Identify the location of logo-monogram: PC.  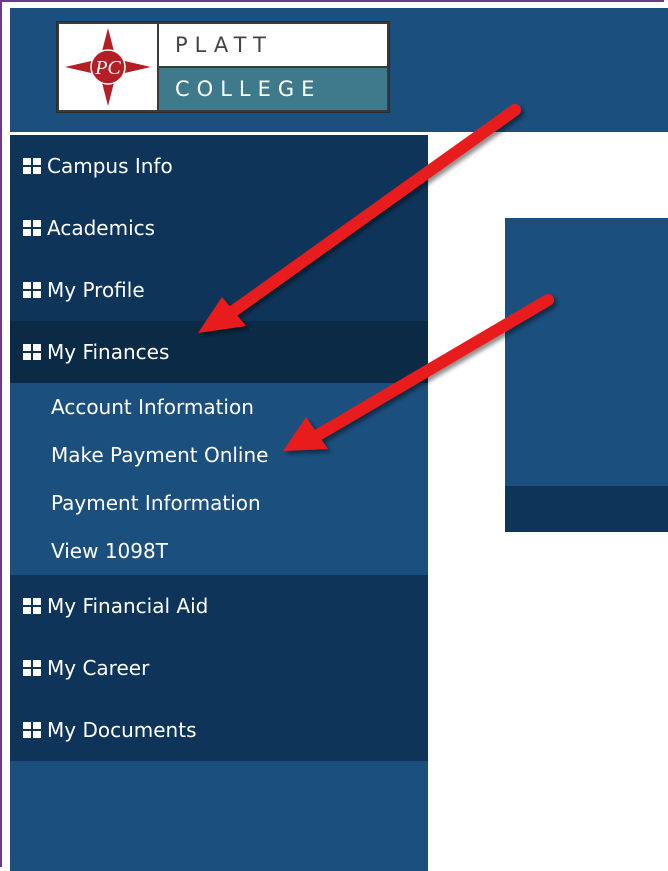
(107, 68).